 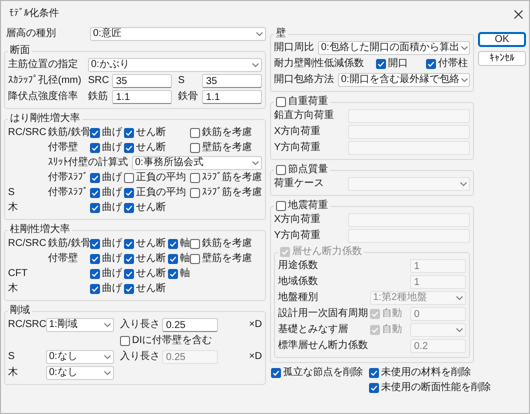 I want to click on checkbox: 未使用の材料を削除, so click(x=430, y=373).